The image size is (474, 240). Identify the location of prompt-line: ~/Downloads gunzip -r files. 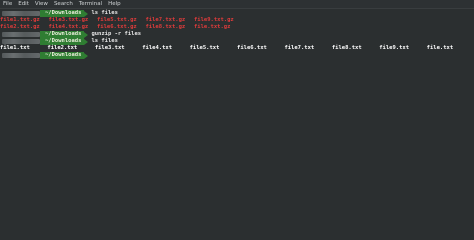
(237, 34).